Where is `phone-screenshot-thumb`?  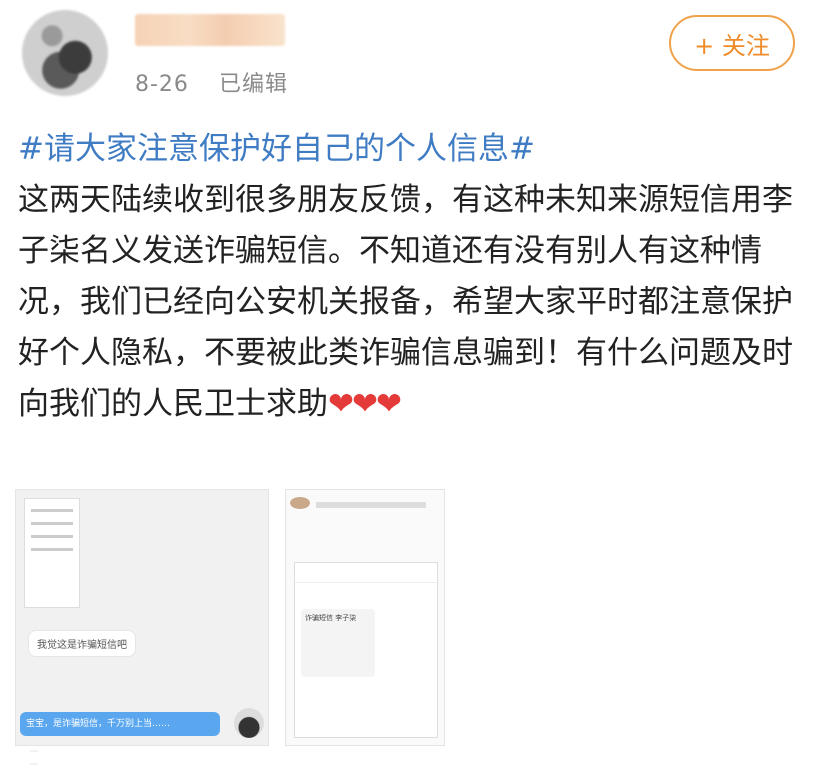 phone-screenshot-thumb is located at coordinates (52, 553).